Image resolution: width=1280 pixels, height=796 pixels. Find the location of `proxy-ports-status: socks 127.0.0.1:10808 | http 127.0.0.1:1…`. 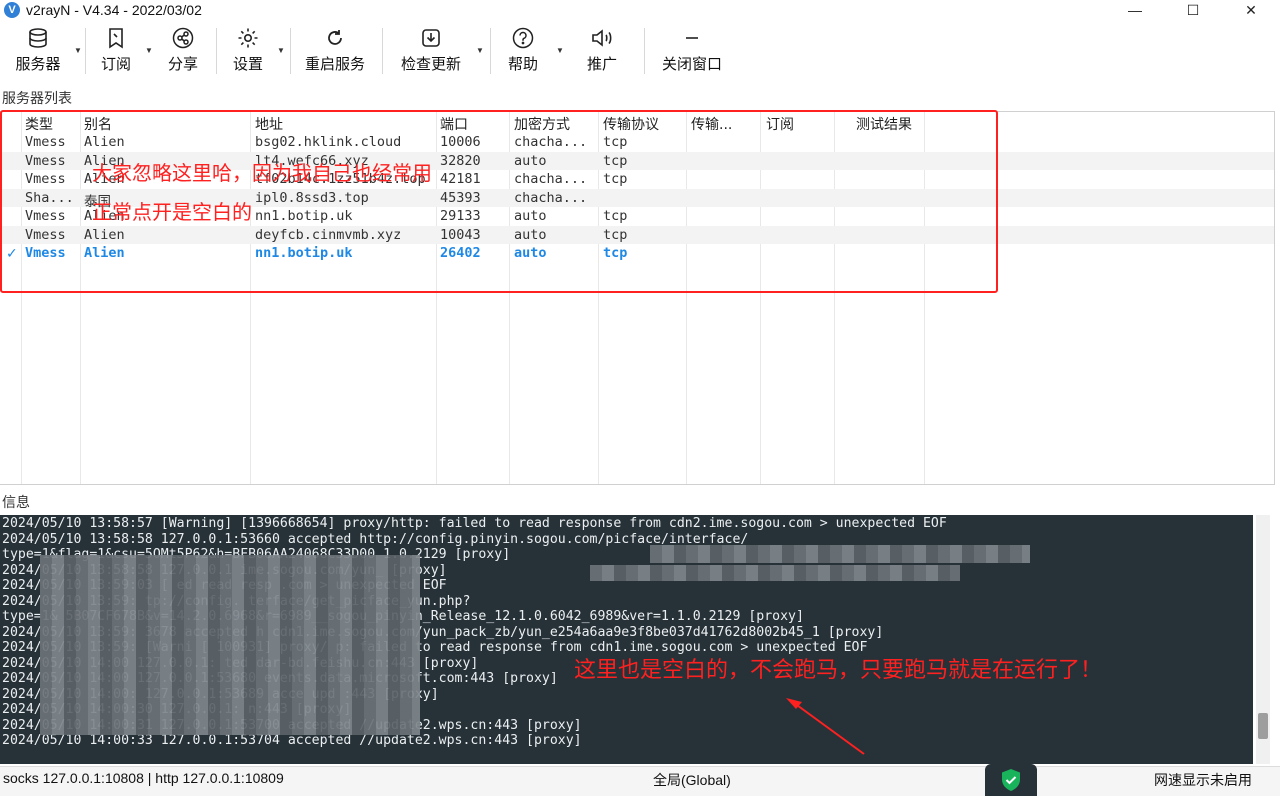

proxy-ports-status: socks 127.0.0.1:10808 | http 127.0.0.1:1… is located at coordinates (143, 778).